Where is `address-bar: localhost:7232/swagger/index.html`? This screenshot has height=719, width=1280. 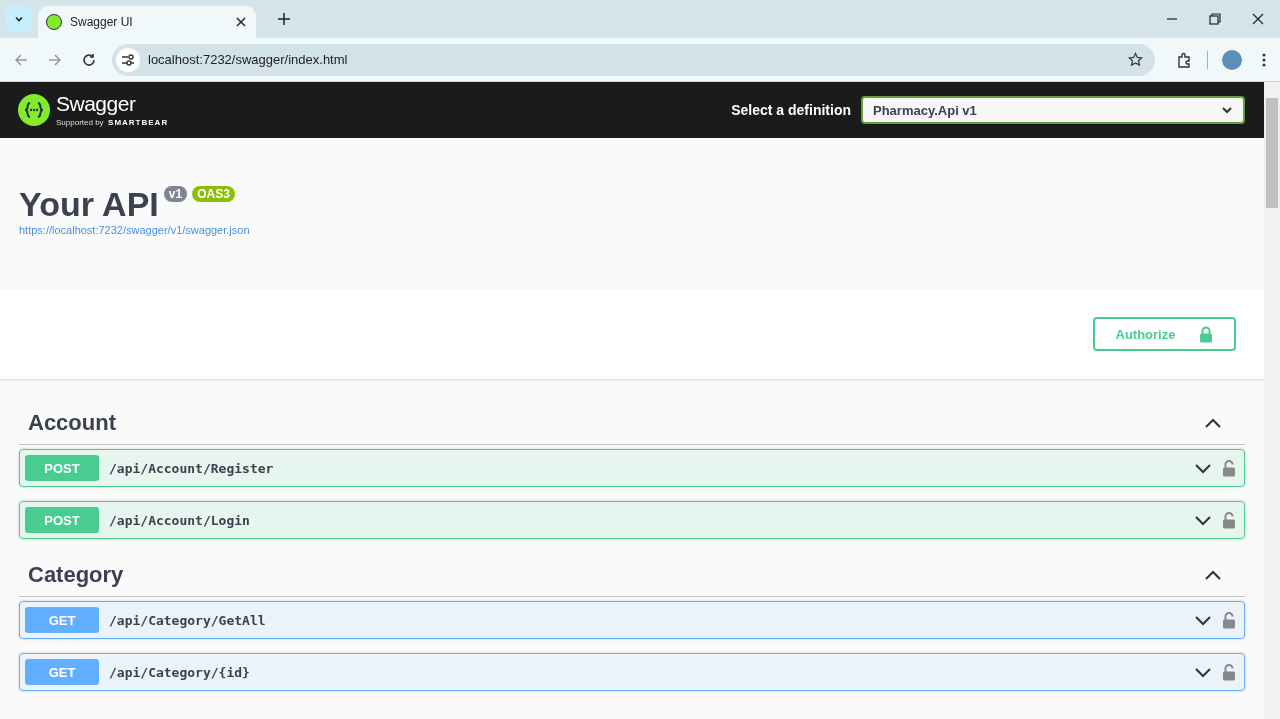 address-bar: localhost:7232/swagger/index.html is located at coordinates (633, 59).